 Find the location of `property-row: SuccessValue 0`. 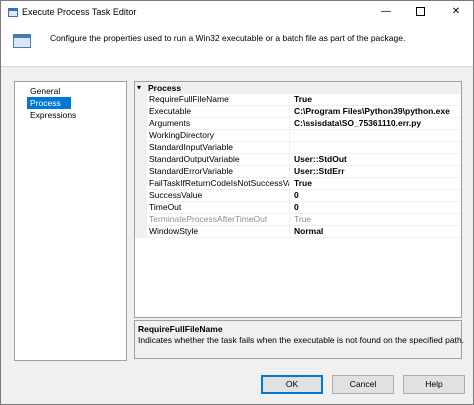

property-row: SuccessValue 0 is located at coordinates (298, 196).